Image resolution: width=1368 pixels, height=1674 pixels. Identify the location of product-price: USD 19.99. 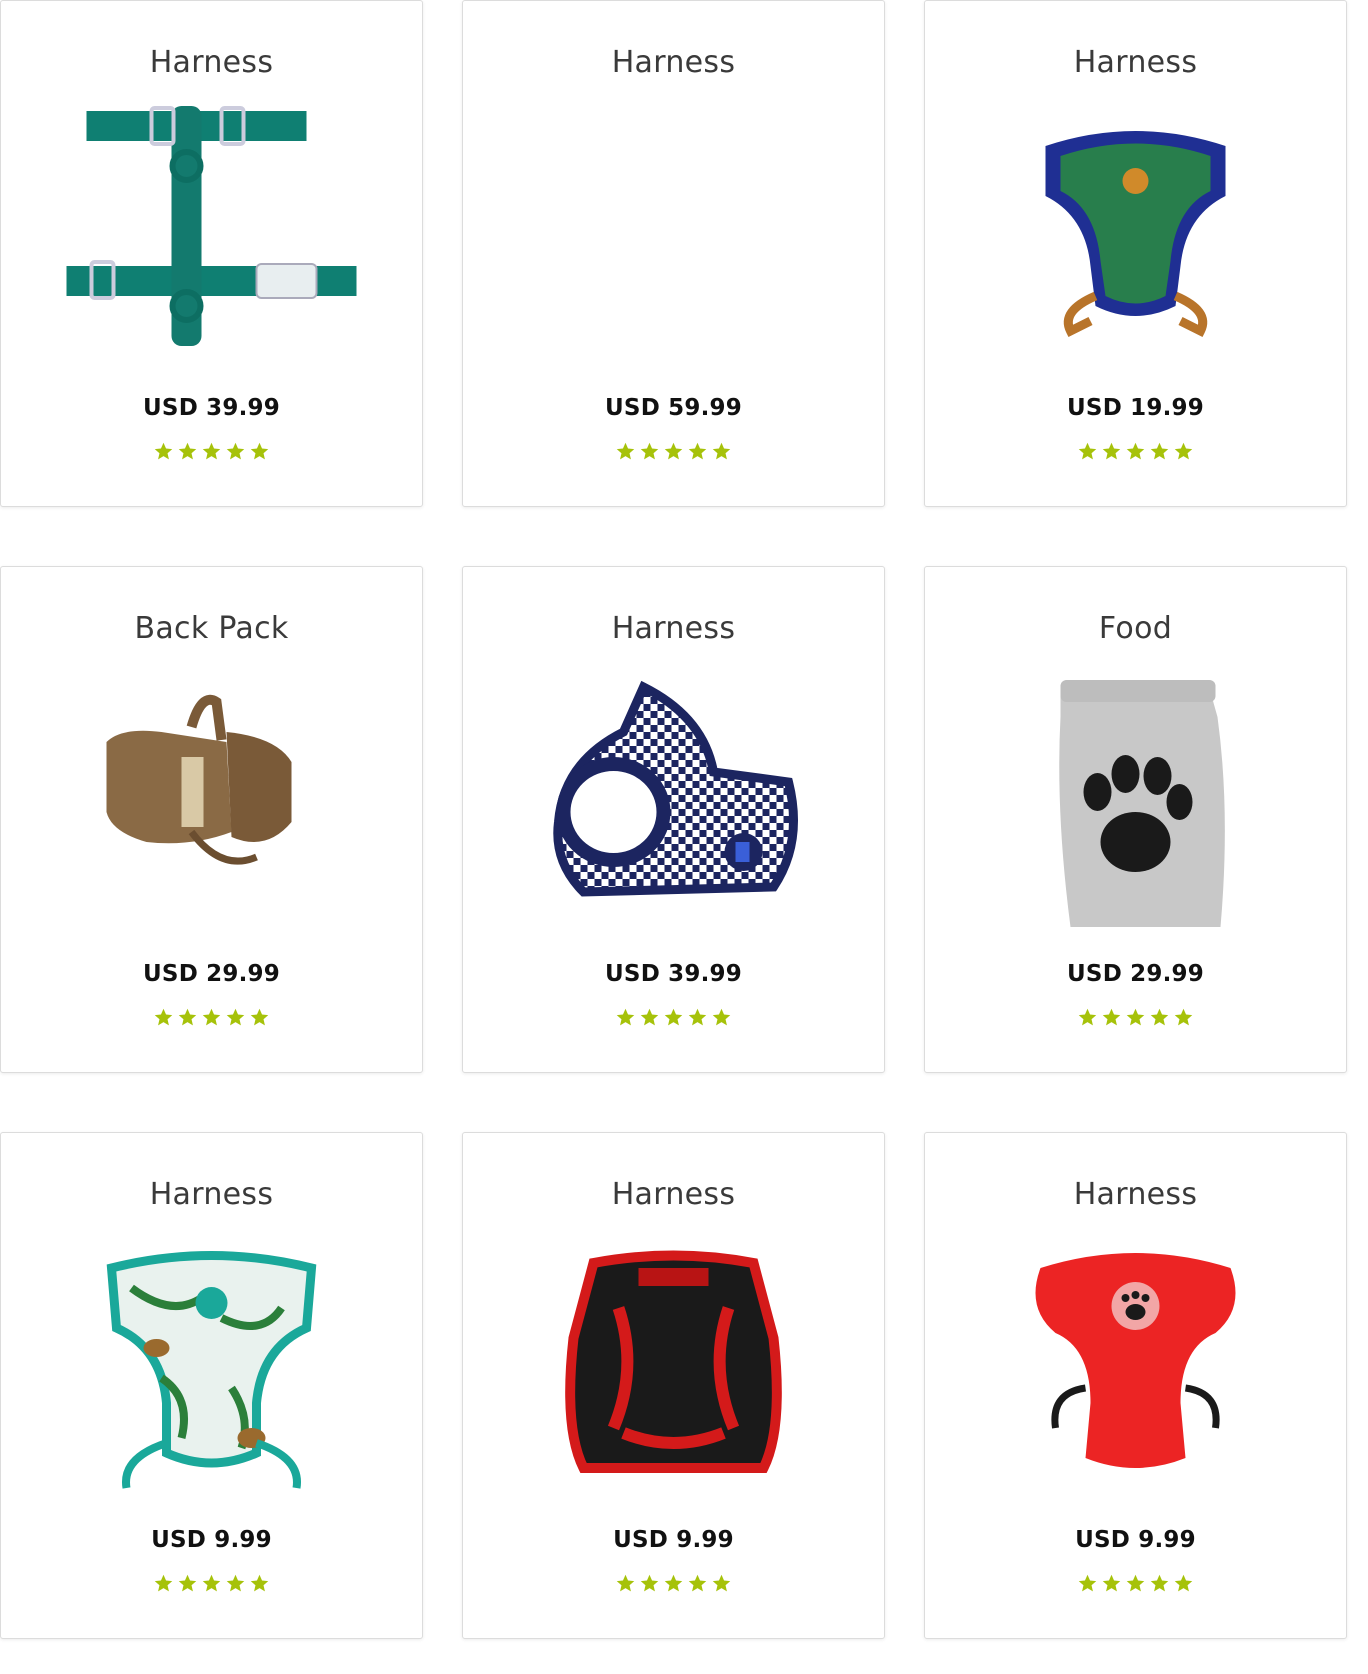
(1135, 408).